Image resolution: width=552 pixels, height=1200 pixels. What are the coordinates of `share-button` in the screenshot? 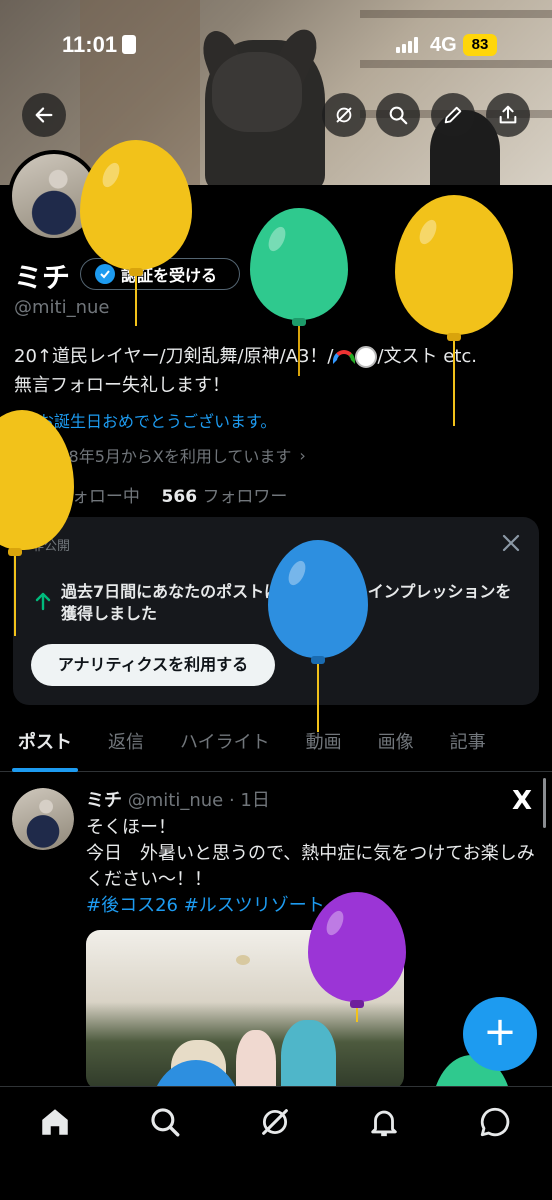 It's located at (508, 115).